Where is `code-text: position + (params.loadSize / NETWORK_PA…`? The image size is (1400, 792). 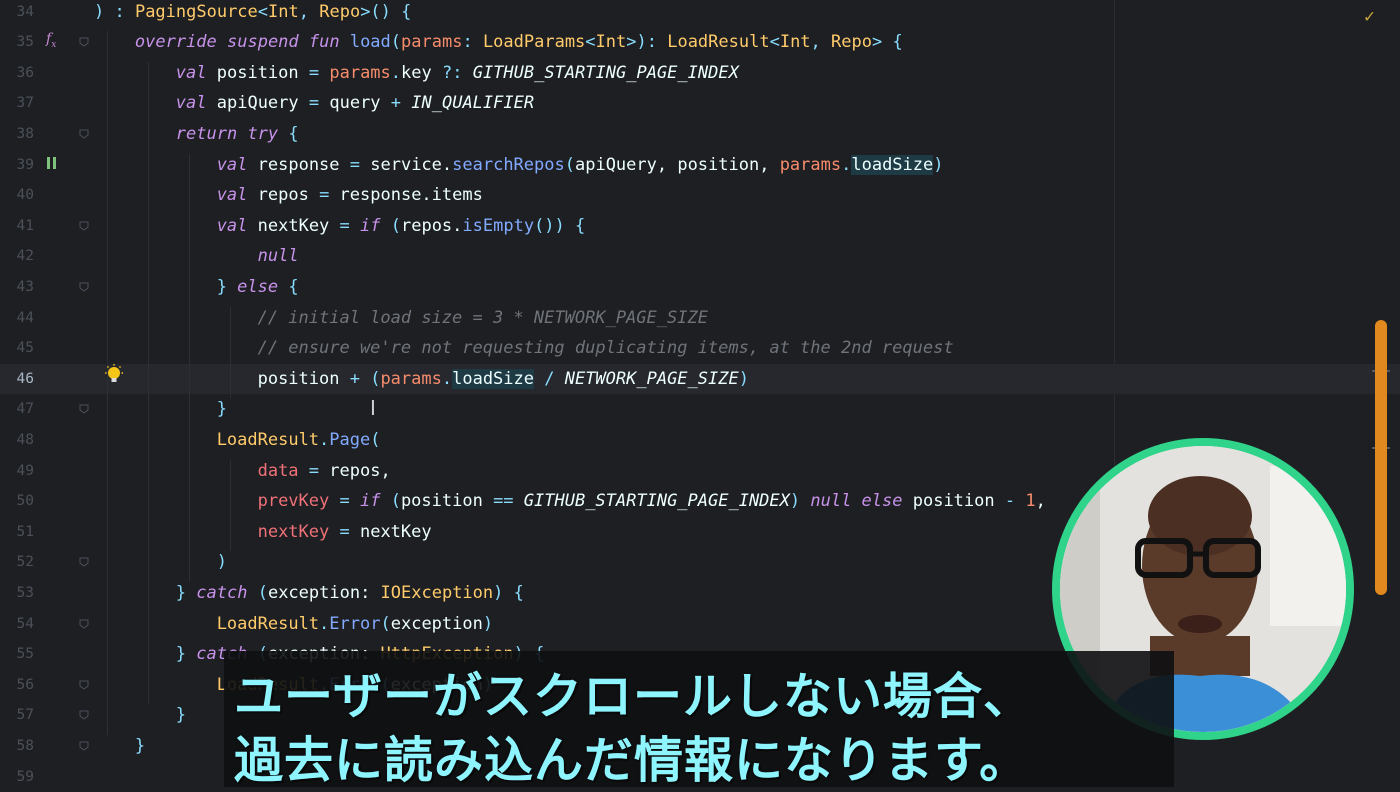 code-text: position + (params.loadSize / NETWORK_PA… is located at coordinates (503, 379).